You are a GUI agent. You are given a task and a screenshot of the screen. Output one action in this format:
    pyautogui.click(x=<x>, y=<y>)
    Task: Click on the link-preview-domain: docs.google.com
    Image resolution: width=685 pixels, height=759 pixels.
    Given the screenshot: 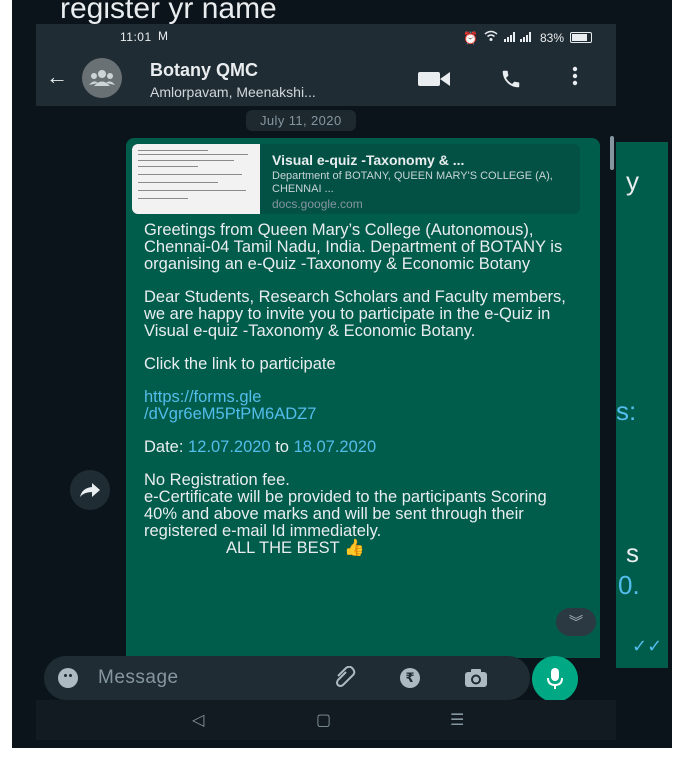 What is the action you would take?
    pyautogui.click(x=317, y=204)
    